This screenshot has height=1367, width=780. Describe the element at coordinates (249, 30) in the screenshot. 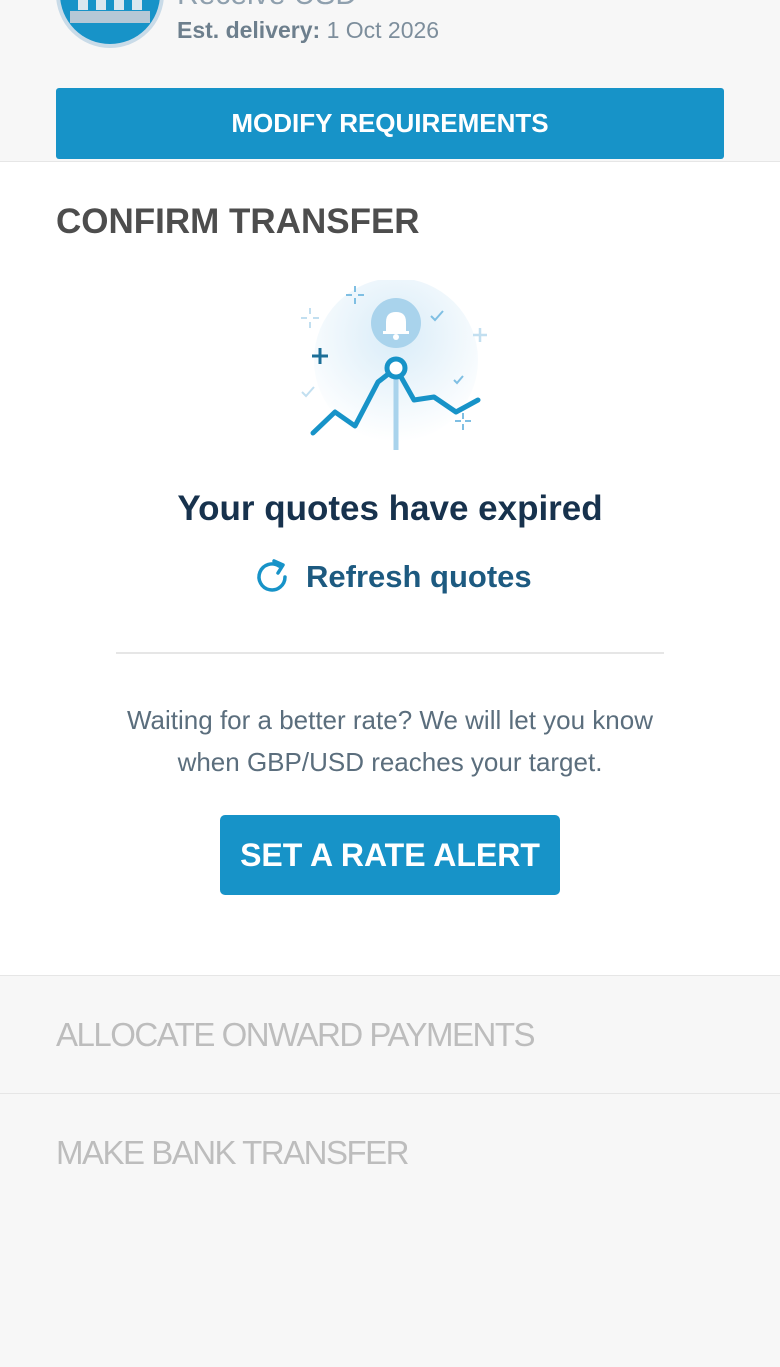

I see `delivery-label: Est. delivery:` at that location.